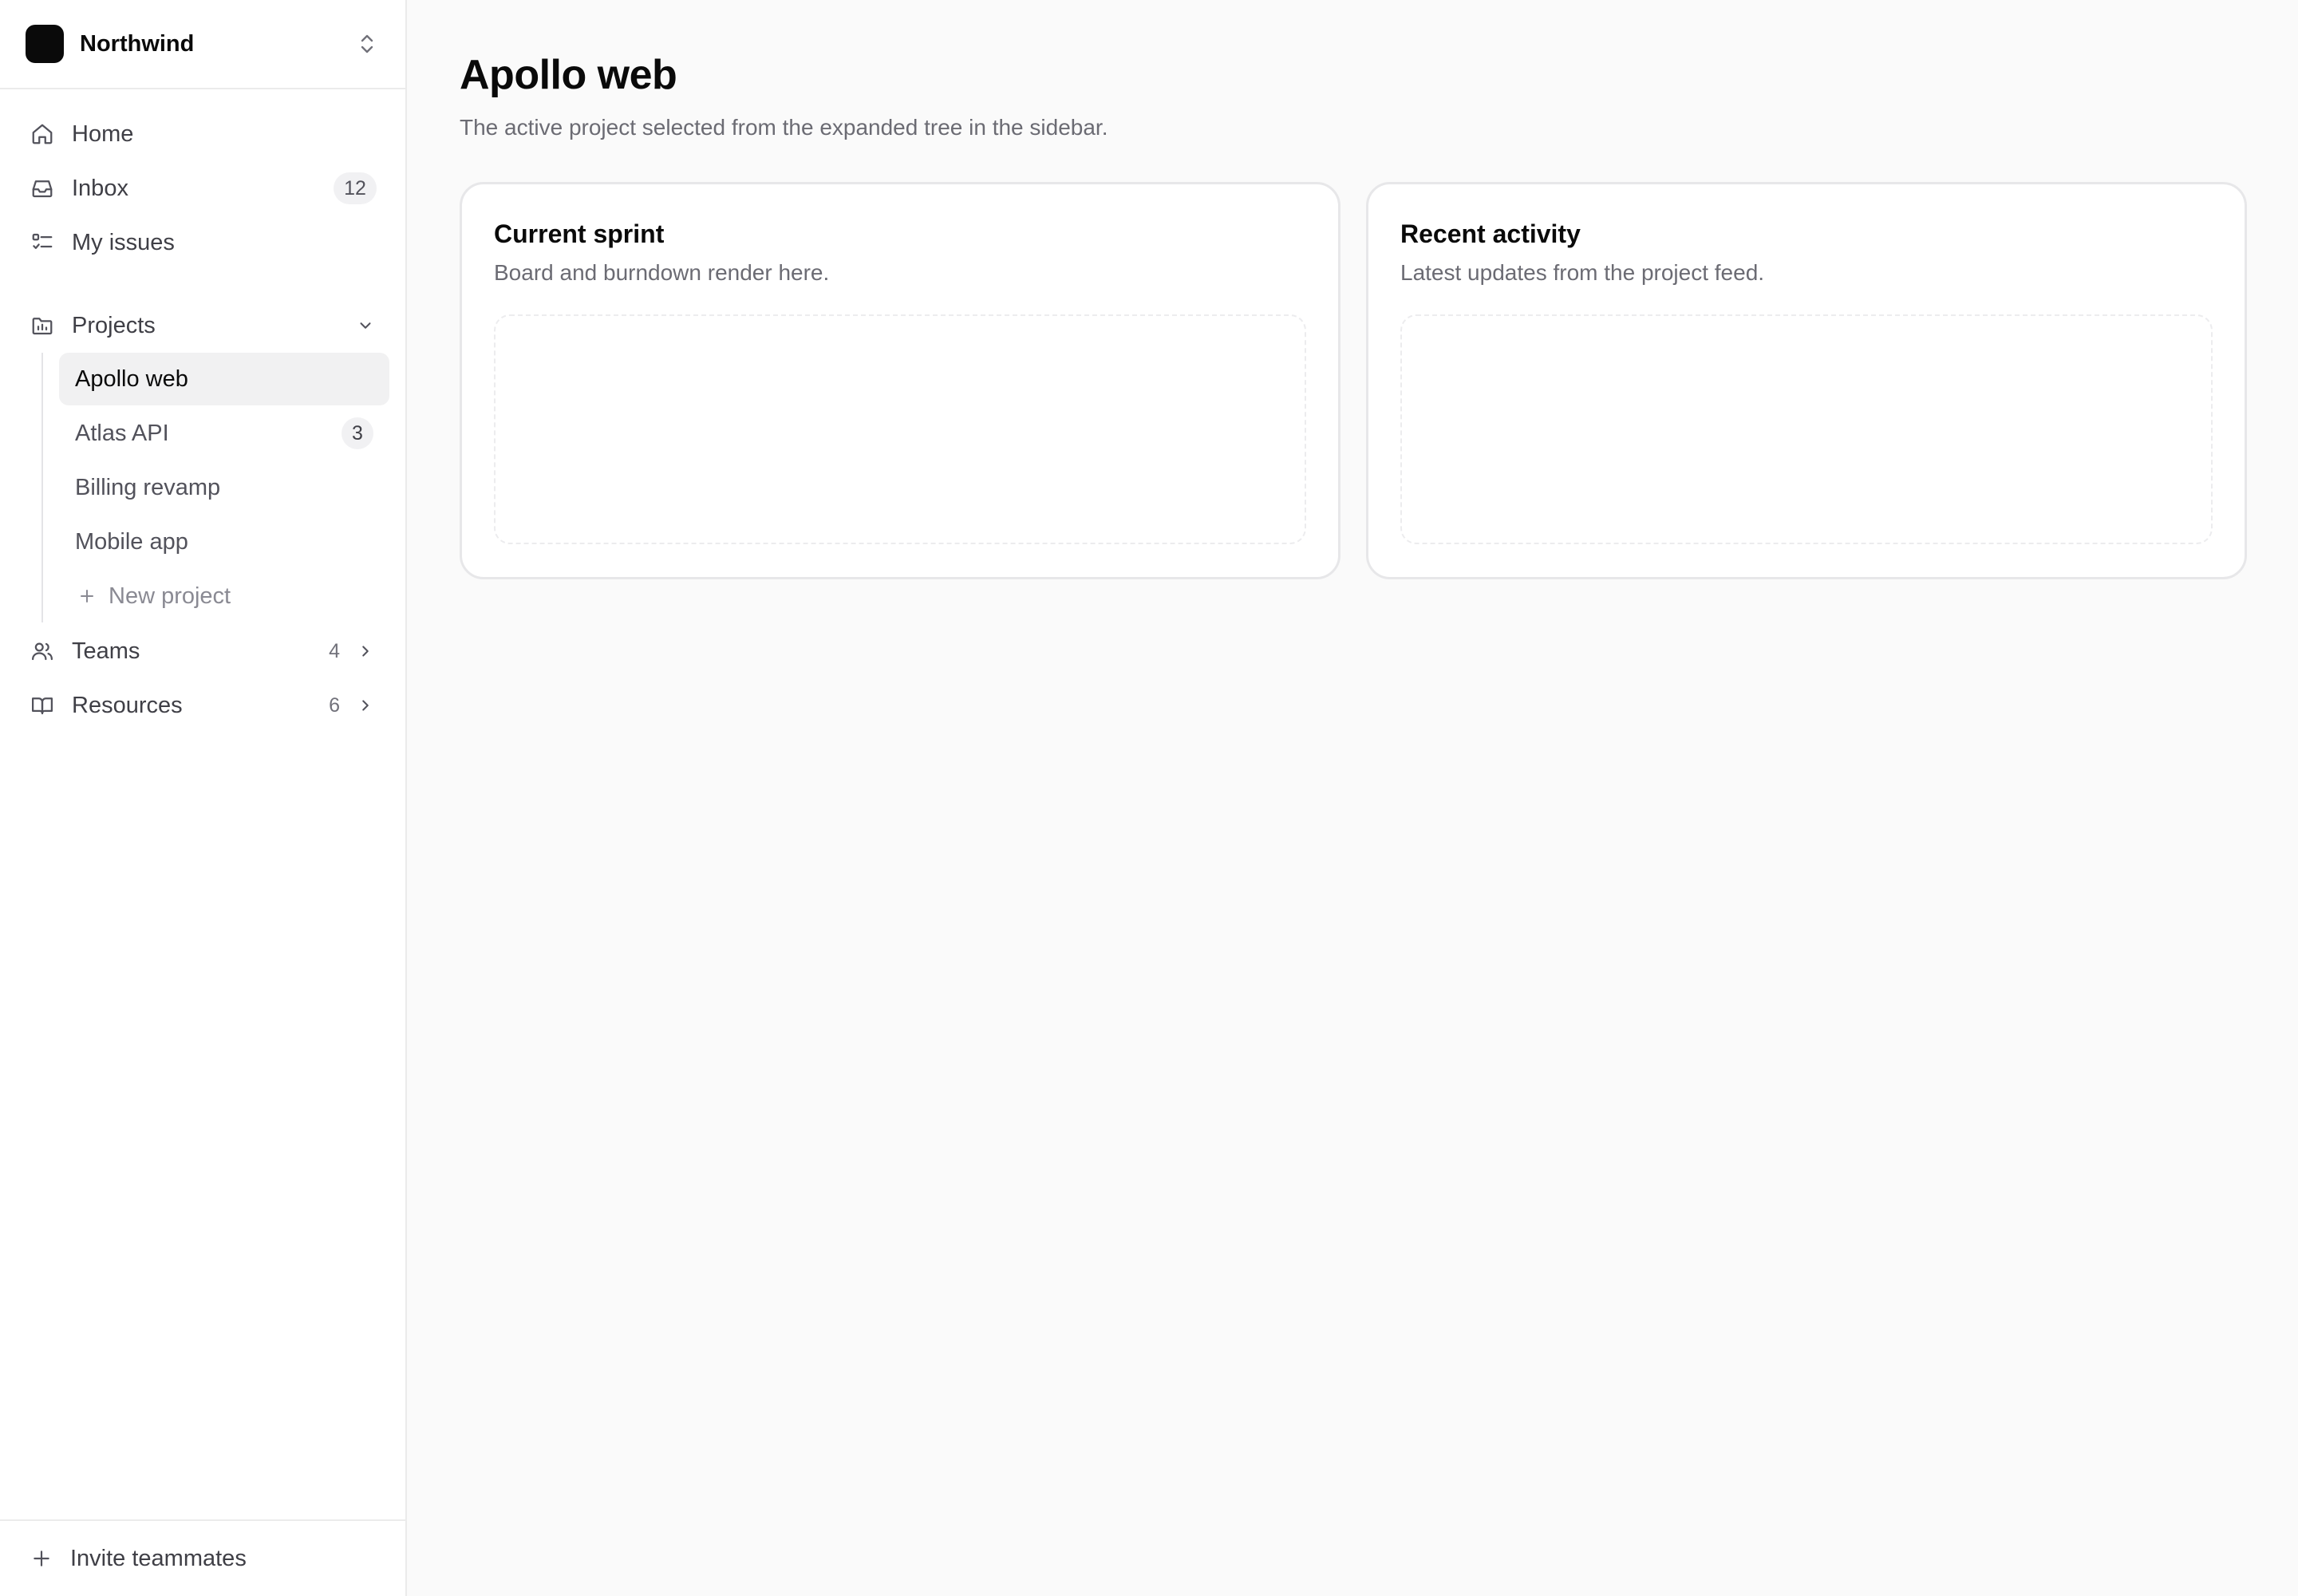  I want to click on workspace-logo, so click(45, 44).